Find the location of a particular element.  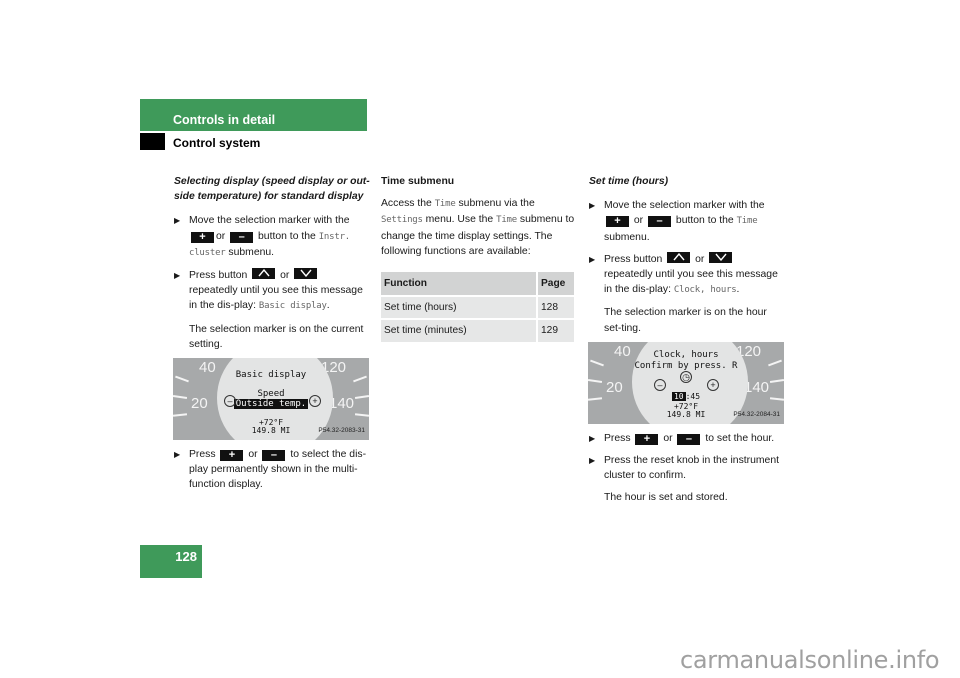

display-title: Basic display is located at coordinates (271, 375).